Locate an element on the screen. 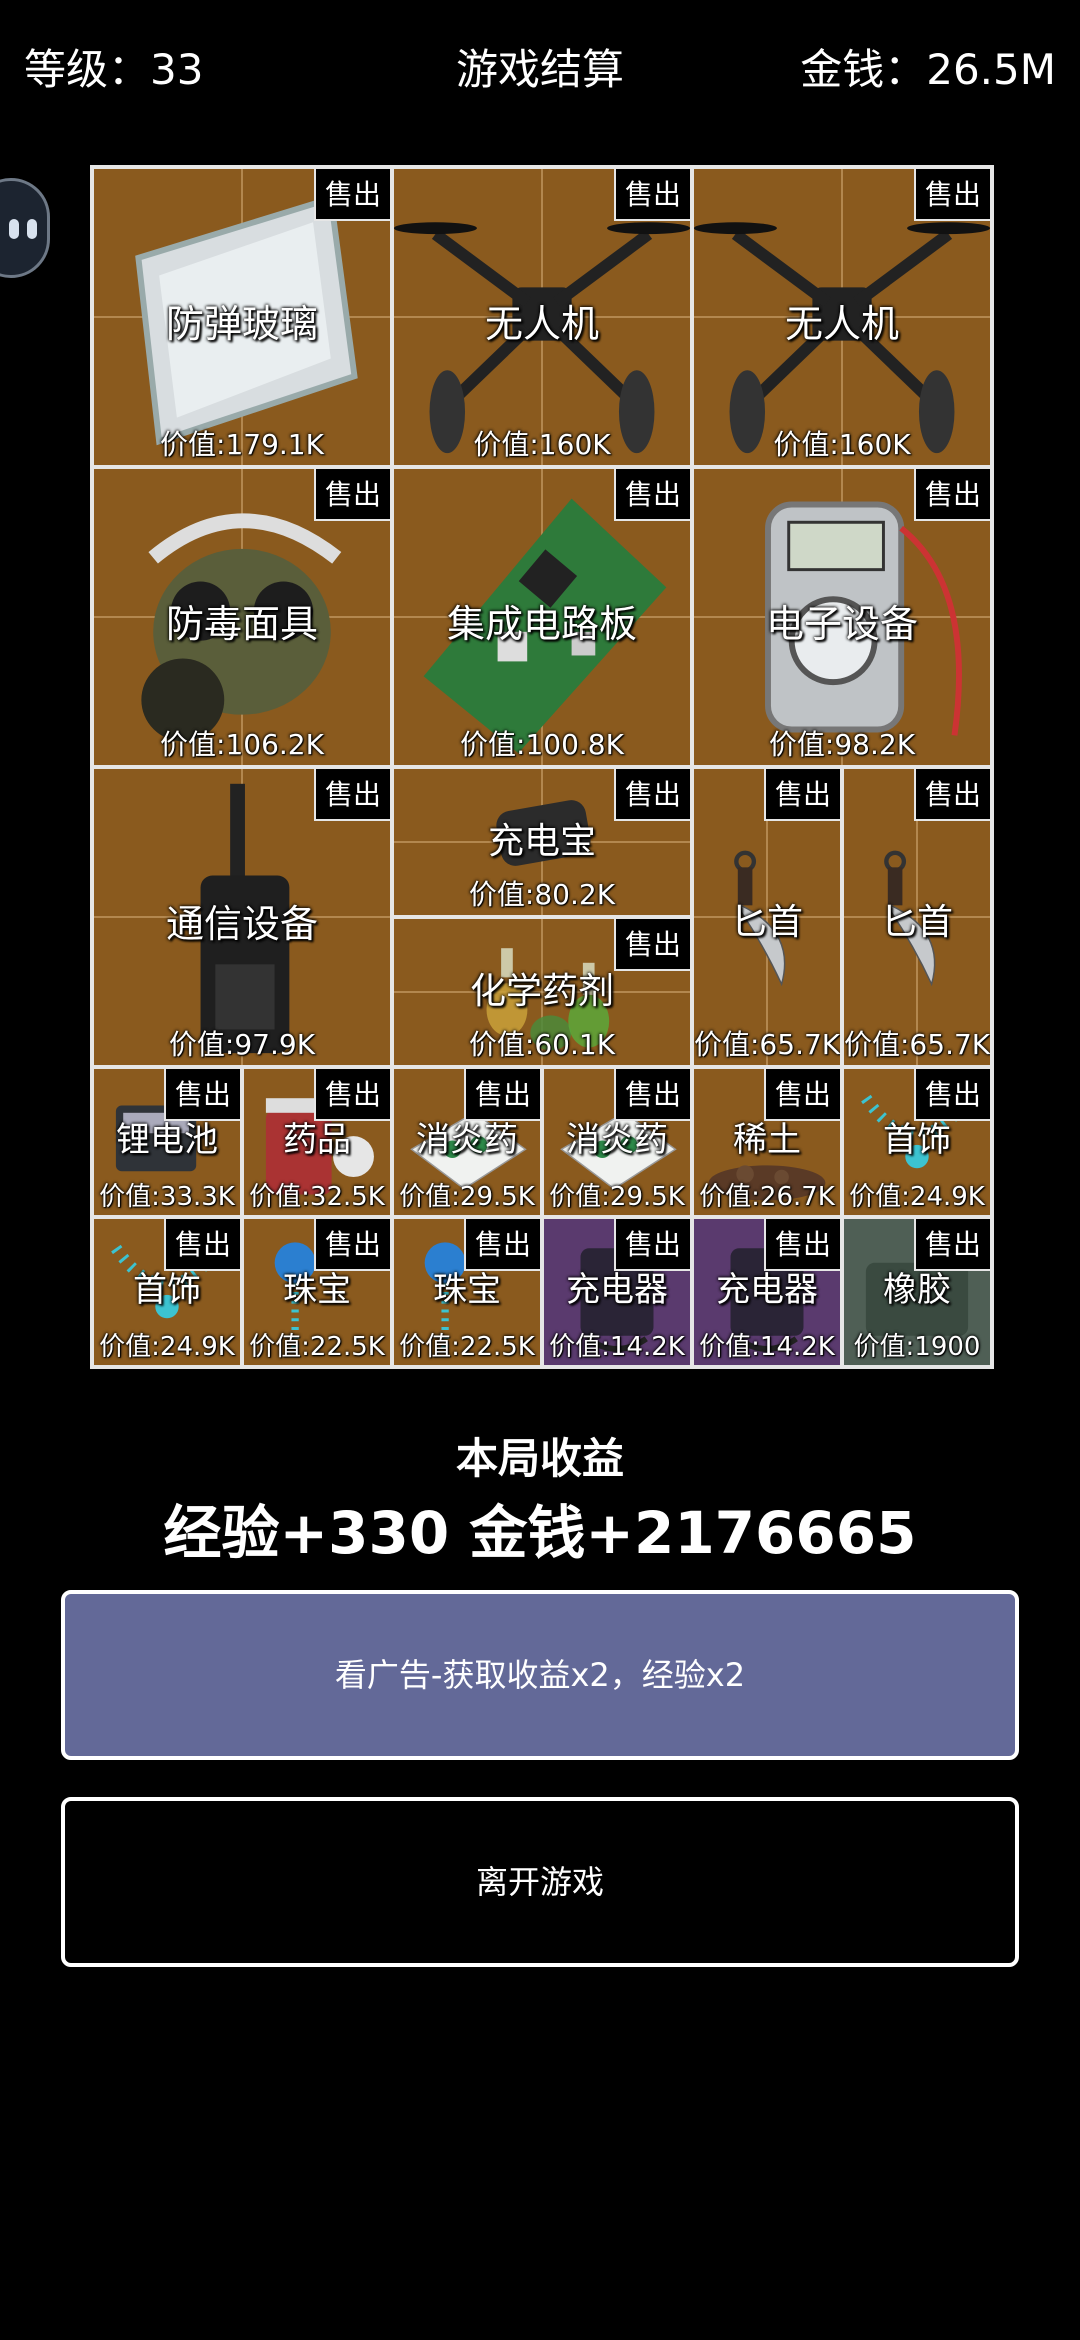 The width and height of the screenshot is (1080, 2340). item-value: 价值:106.2K is located at coordinates (242, 744).